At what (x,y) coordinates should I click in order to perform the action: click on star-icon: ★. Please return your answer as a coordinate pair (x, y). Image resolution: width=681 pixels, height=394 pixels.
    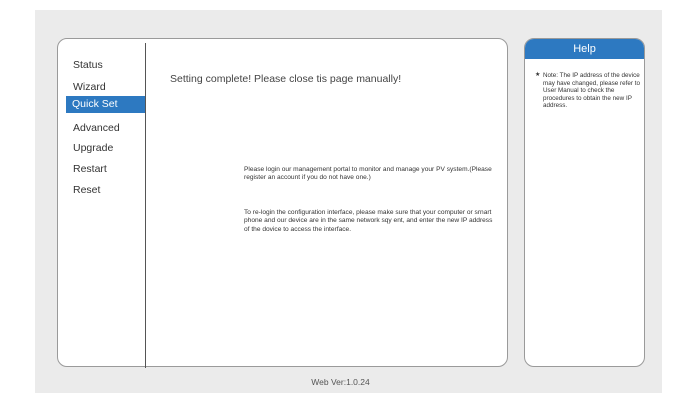
    Looking at the image, I should click on (538, 75).